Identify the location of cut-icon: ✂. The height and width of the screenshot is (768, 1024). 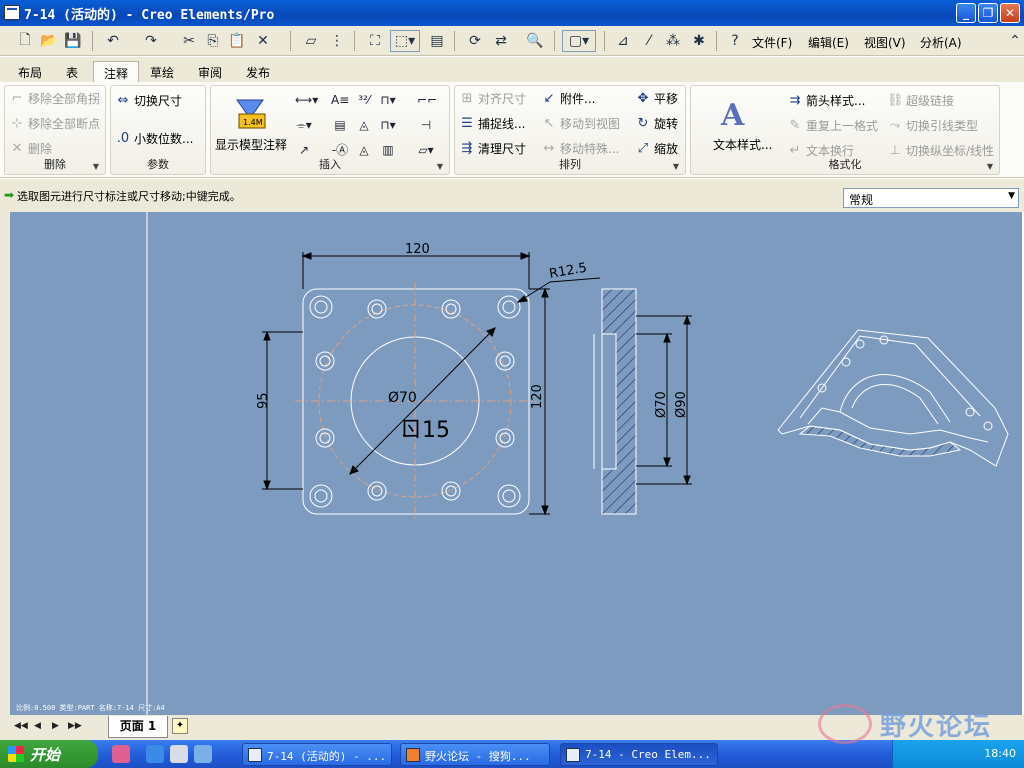
(189, 41).